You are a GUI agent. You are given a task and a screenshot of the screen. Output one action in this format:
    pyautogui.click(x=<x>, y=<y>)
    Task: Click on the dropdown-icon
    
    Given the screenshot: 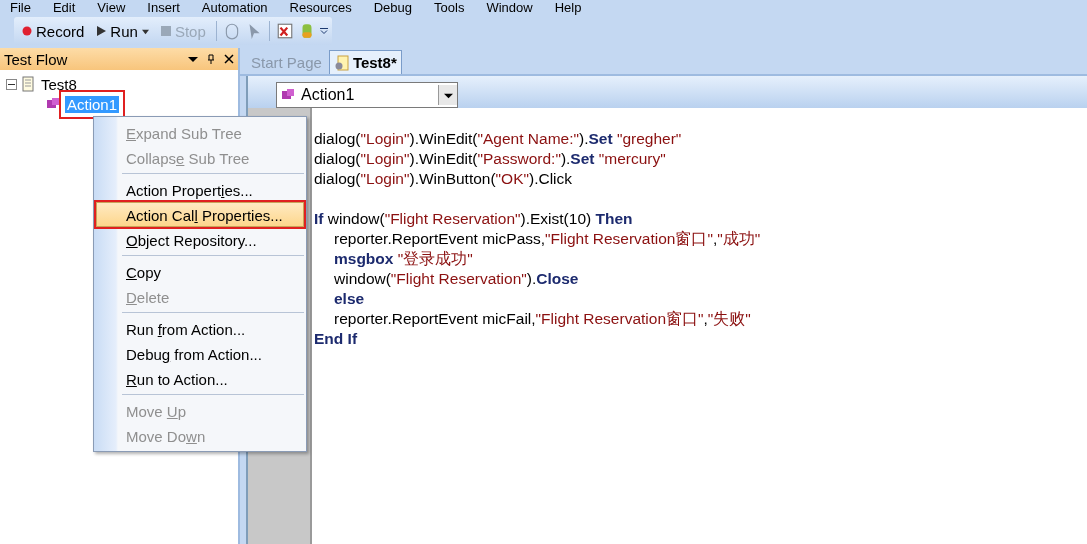 What is the action you would take?
    pyautogui.click(x=193, y=59)
    